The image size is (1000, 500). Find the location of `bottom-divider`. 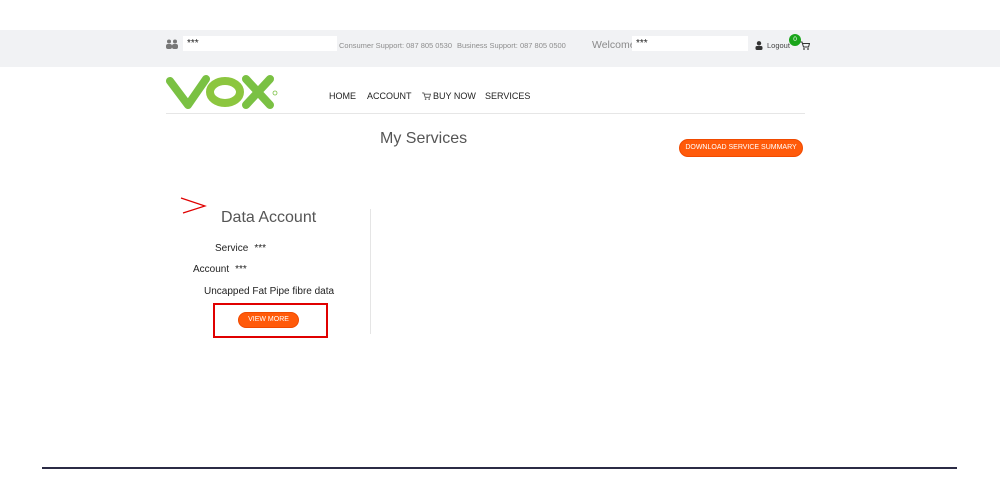

bottom-divider is located at coordinates (499, 468).